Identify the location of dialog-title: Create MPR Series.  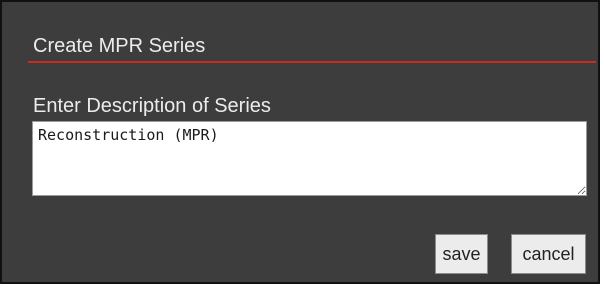
(119, 46).